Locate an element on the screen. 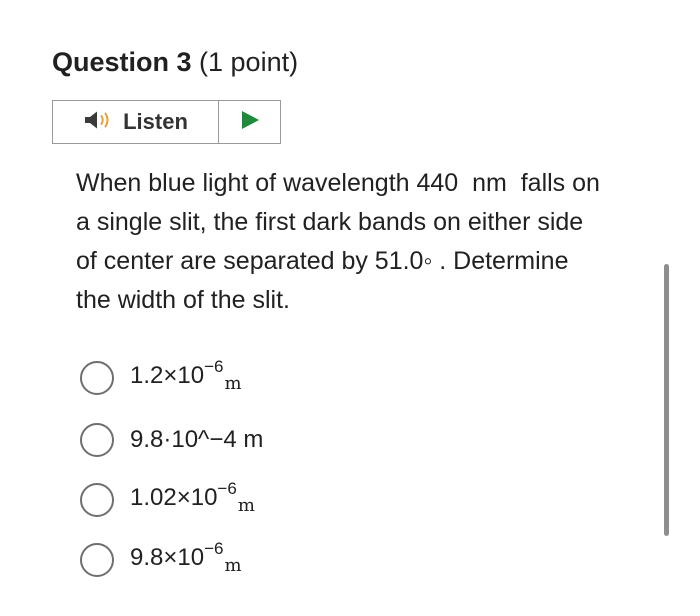 The image size is (700, 616). answer-option-label: 1.2×10−6m is located at coordinates (186, 376).